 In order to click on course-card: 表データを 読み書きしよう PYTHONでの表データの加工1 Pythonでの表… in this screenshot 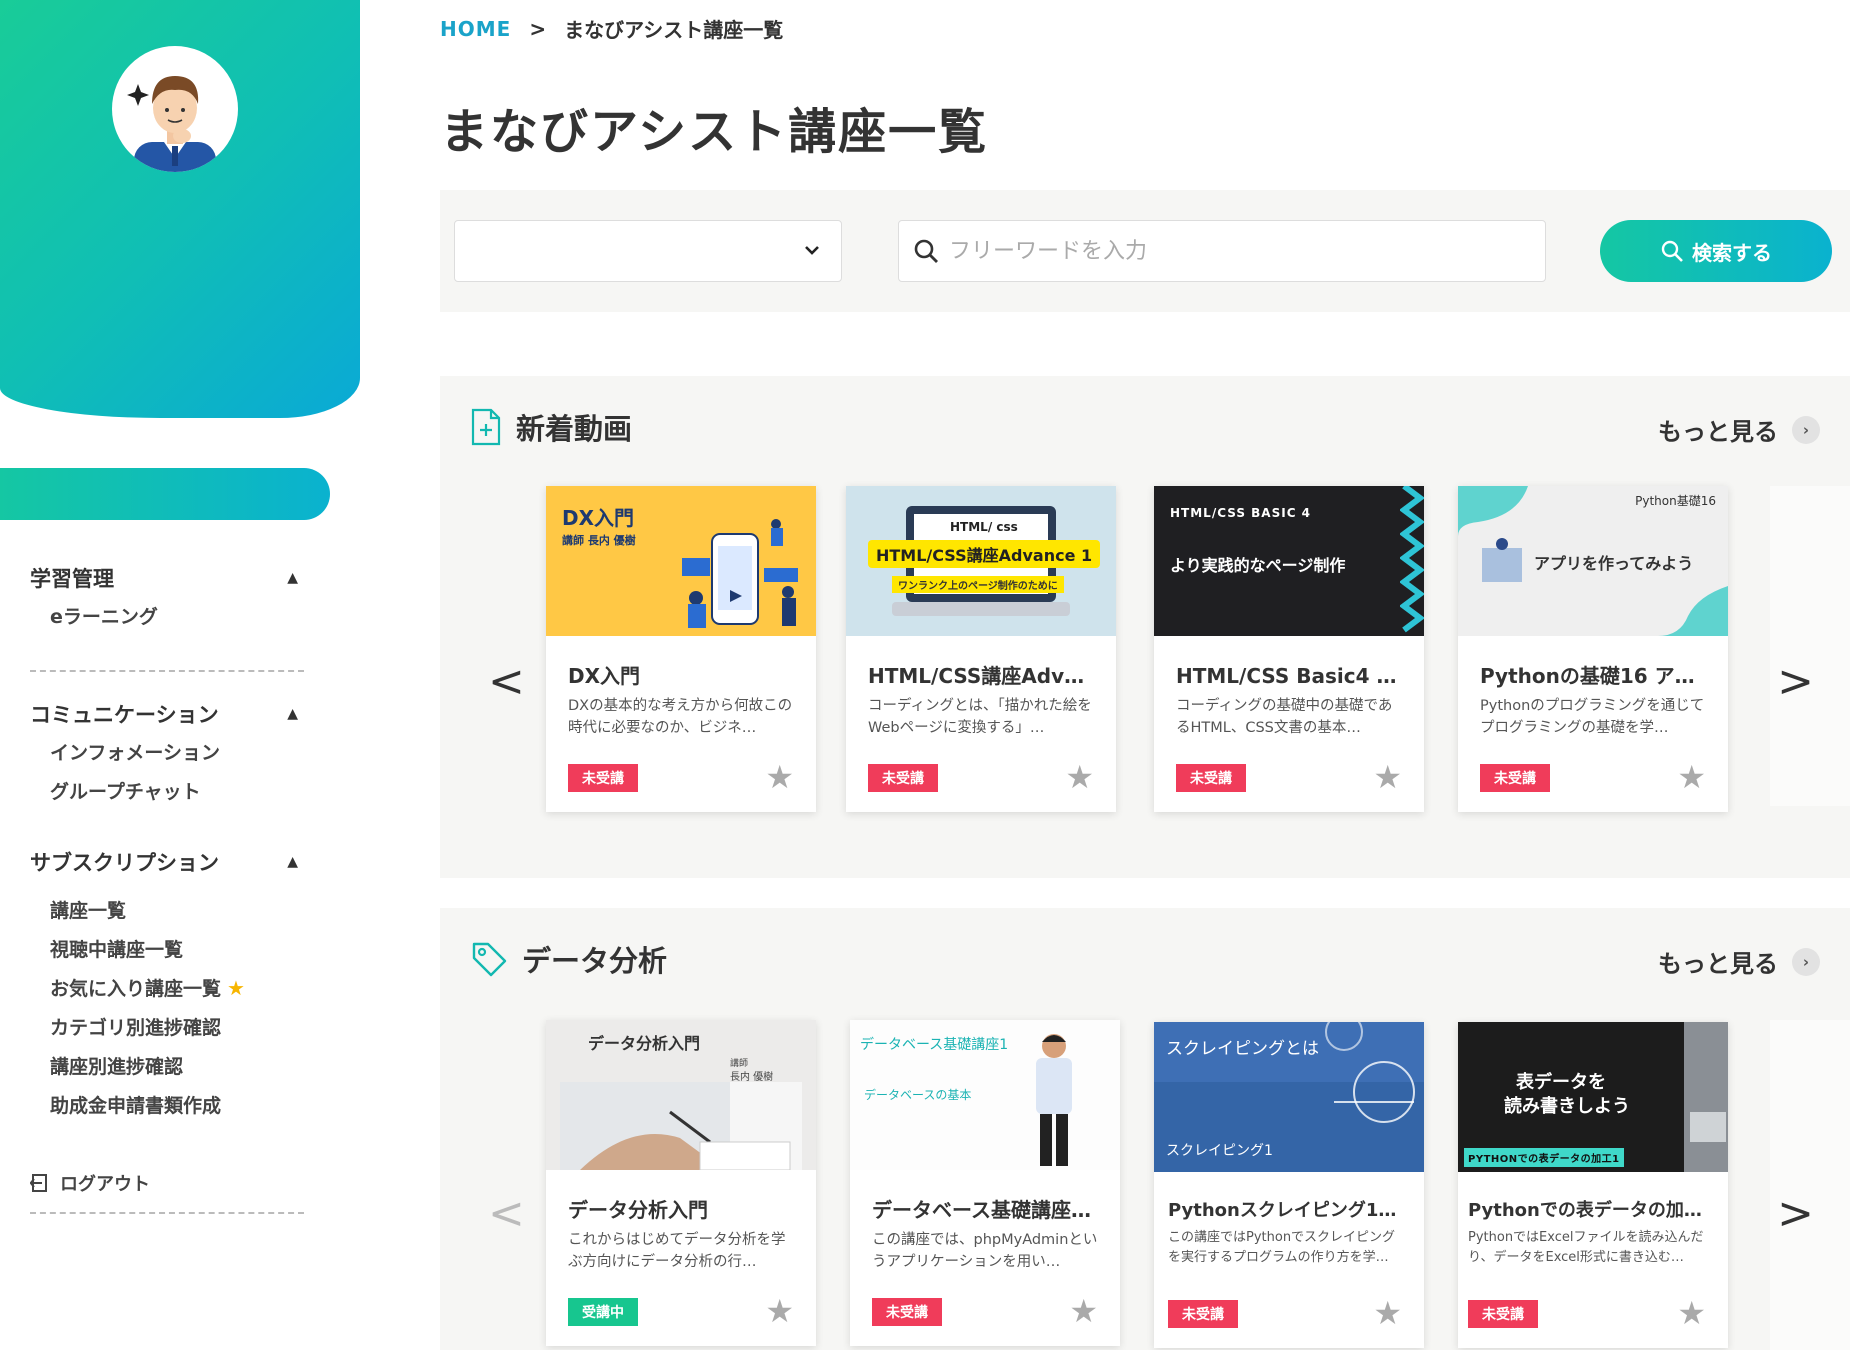, I will do `click(1593, 1185)`.